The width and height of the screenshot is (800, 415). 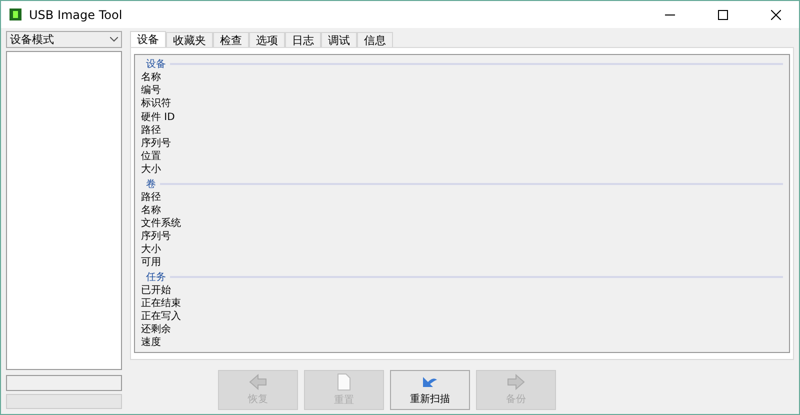 I want to click on field-label: 硬件 ID, so click(x=158, y=117).